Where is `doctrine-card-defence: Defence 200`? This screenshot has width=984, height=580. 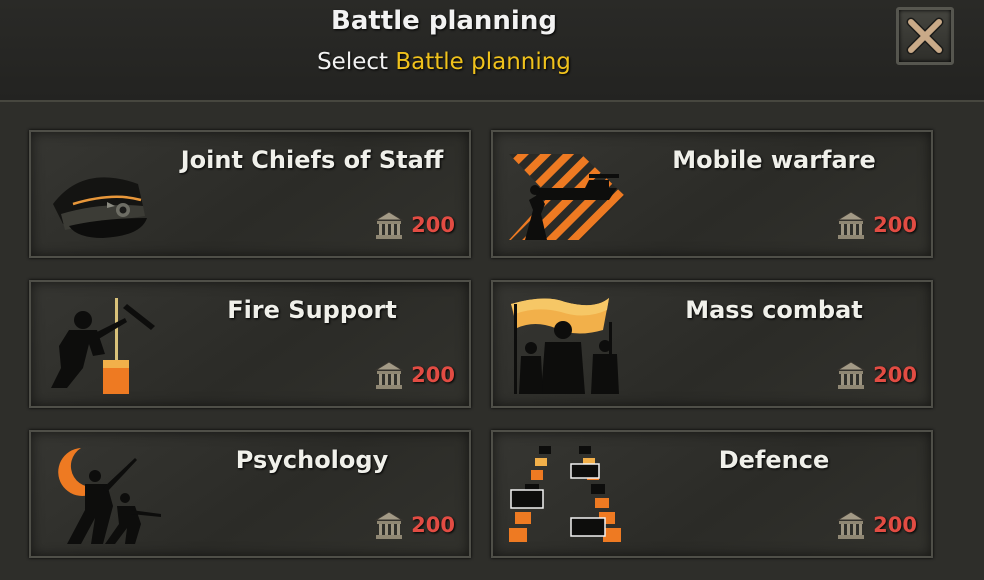
doctrine-card-defence: Defence 200 is located at coordinates (712, 494).